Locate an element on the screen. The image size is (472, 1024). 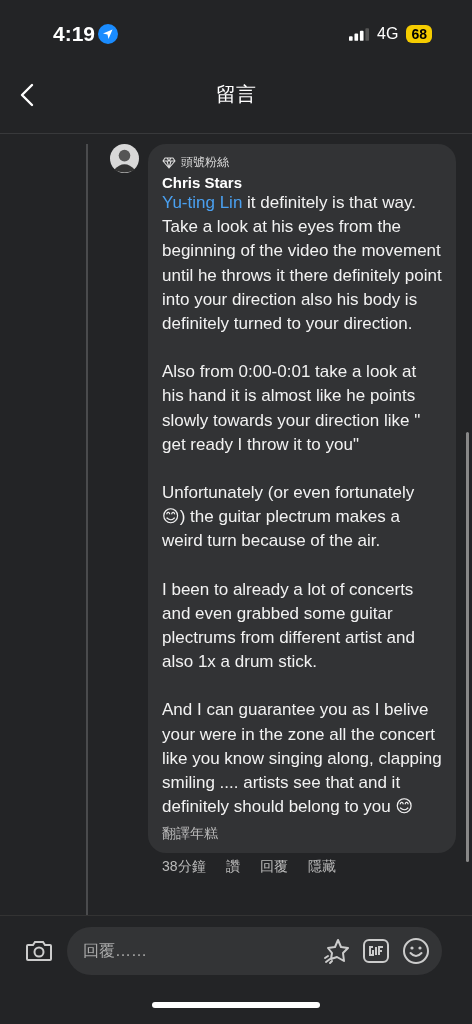
diamond-icon is located at coordinates (169, 162).